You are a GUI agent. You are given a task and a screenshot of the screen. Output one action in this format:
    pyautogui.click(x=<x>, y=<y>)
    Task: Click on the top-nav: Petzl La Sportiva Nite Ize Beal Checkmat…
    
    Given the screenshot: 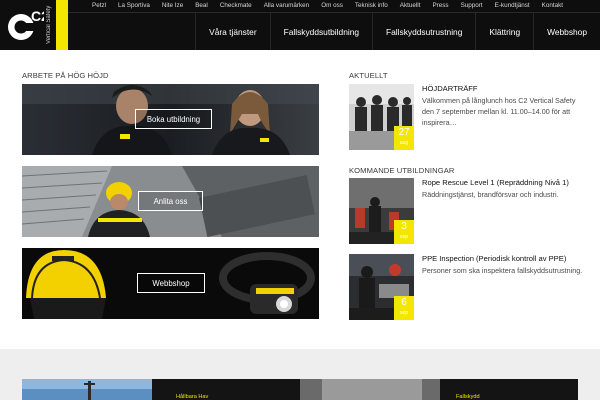 What is the action you would take?
    pyautogui.click(x=327, y=6)
    